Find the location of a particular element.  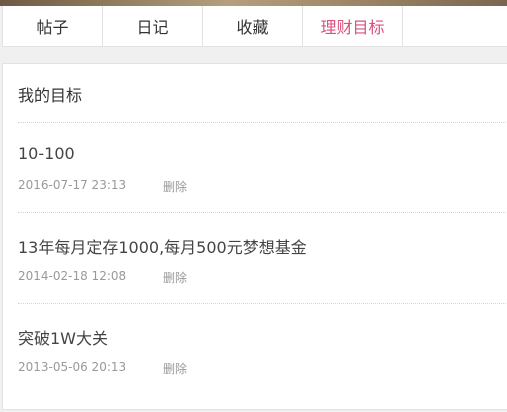

goal-date: 2016-07-17 23:13 is located at coordinates (72, 185).